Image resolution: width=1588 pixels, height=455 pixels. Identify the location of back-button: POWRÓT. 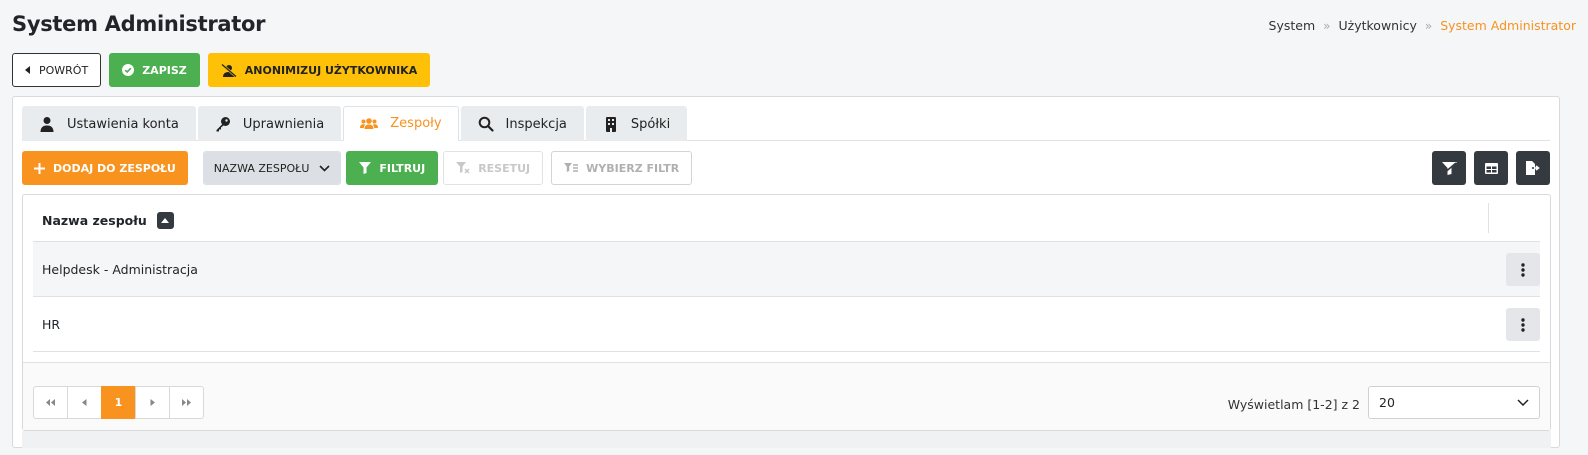
(57, 70).